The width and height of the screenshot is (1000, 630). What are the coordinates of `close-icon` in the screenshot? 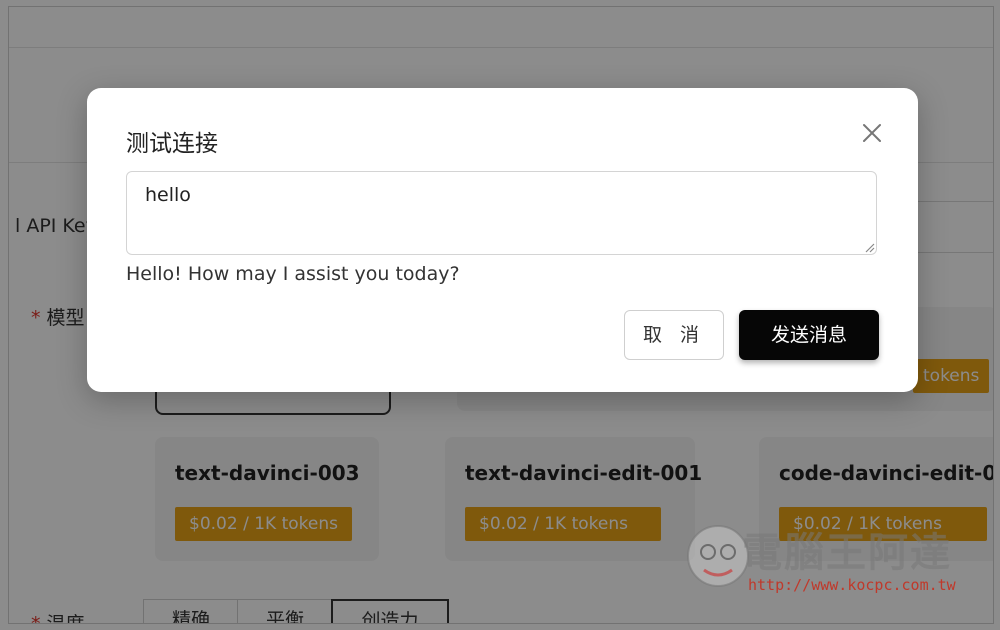 It's located at (872, 133).